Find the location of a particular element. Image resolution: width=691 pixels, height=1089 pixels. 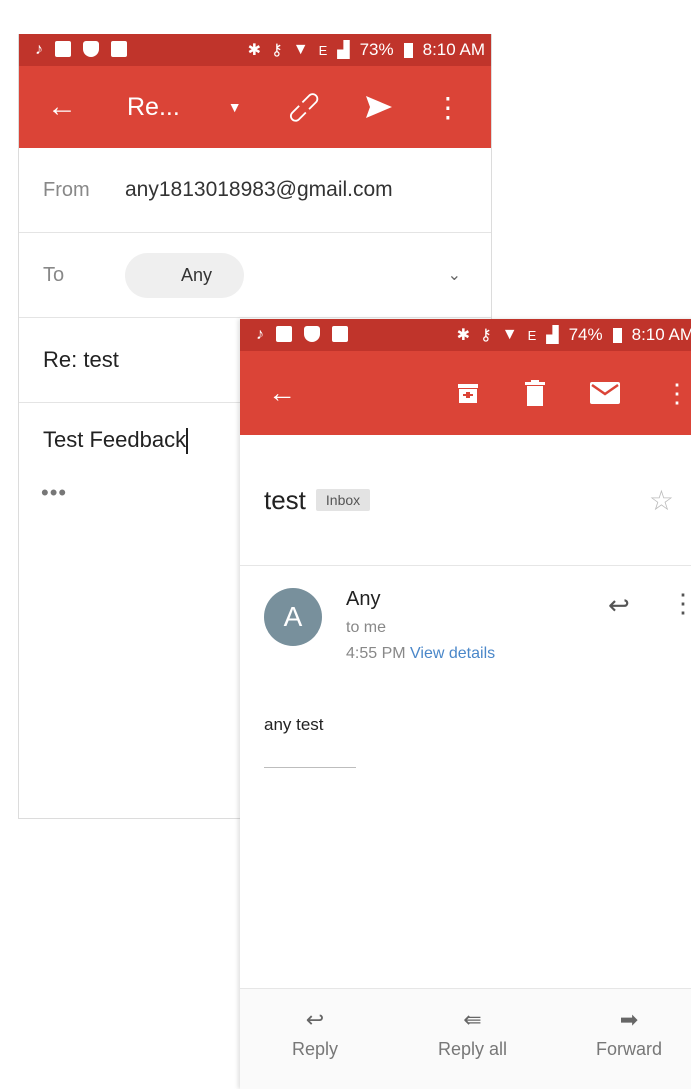

archive-icon is located at coordinates (468, 393).